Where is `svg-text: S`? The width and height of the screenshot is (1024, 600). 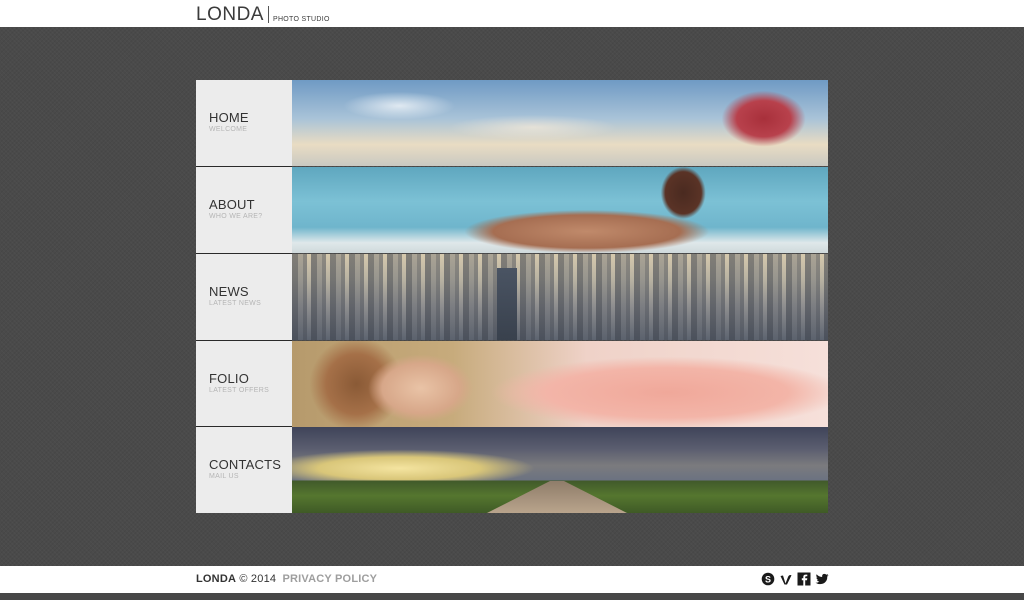 svg-text: S is located at coordinates (768, 579).